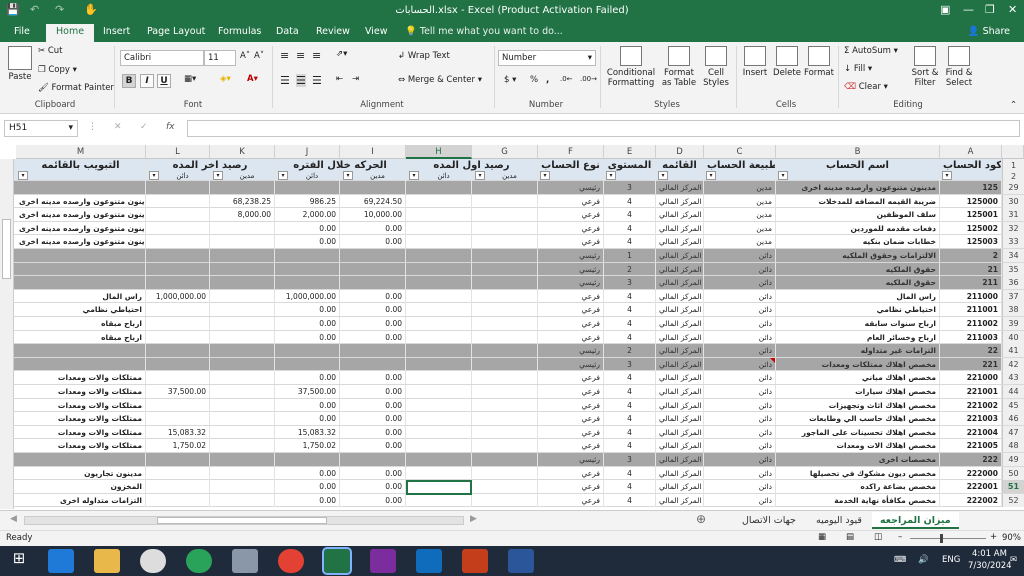 This screenshot has height=576, width=1024. I want to click on row-number: 39, so click(1013, 323).